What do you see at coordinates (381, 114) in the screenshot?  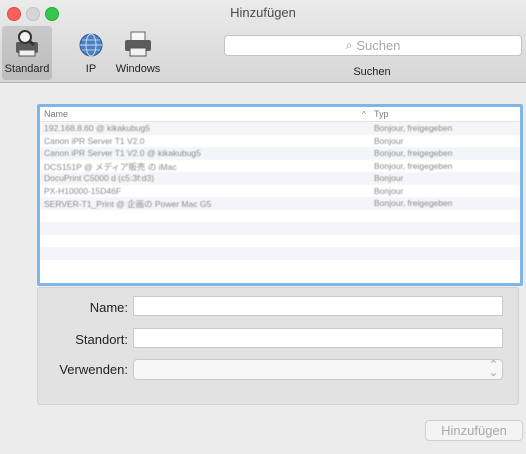 I see `column-header-type: Typ` at bounding box center [381, 114].